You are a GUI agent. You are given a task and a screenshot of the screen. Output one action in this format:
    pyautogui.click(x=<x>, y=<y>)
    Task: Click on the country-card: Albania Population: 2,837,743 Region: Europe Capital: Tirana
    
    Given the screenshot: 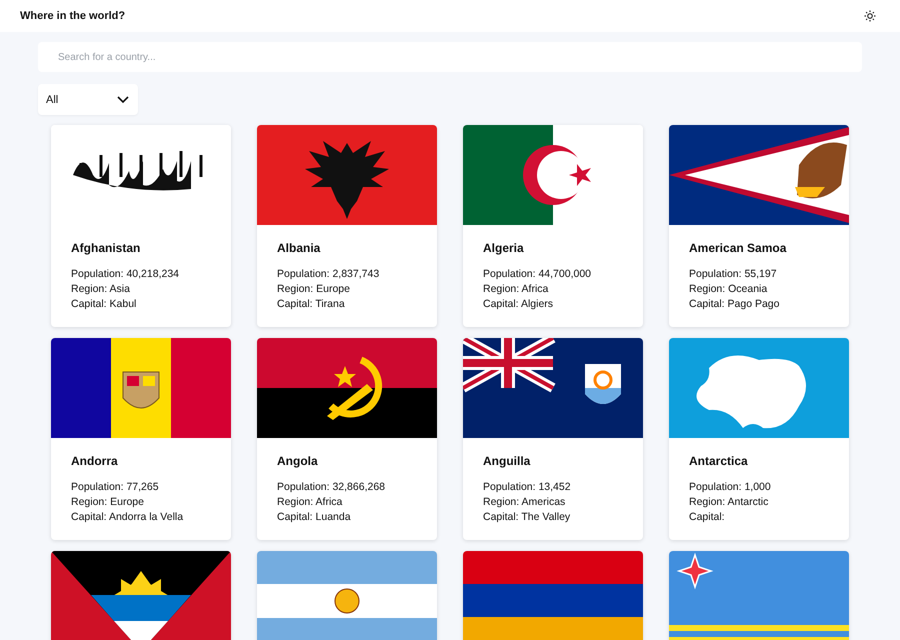 What is the action you would take?
    pyautogui.click(x=347, y=226)
    